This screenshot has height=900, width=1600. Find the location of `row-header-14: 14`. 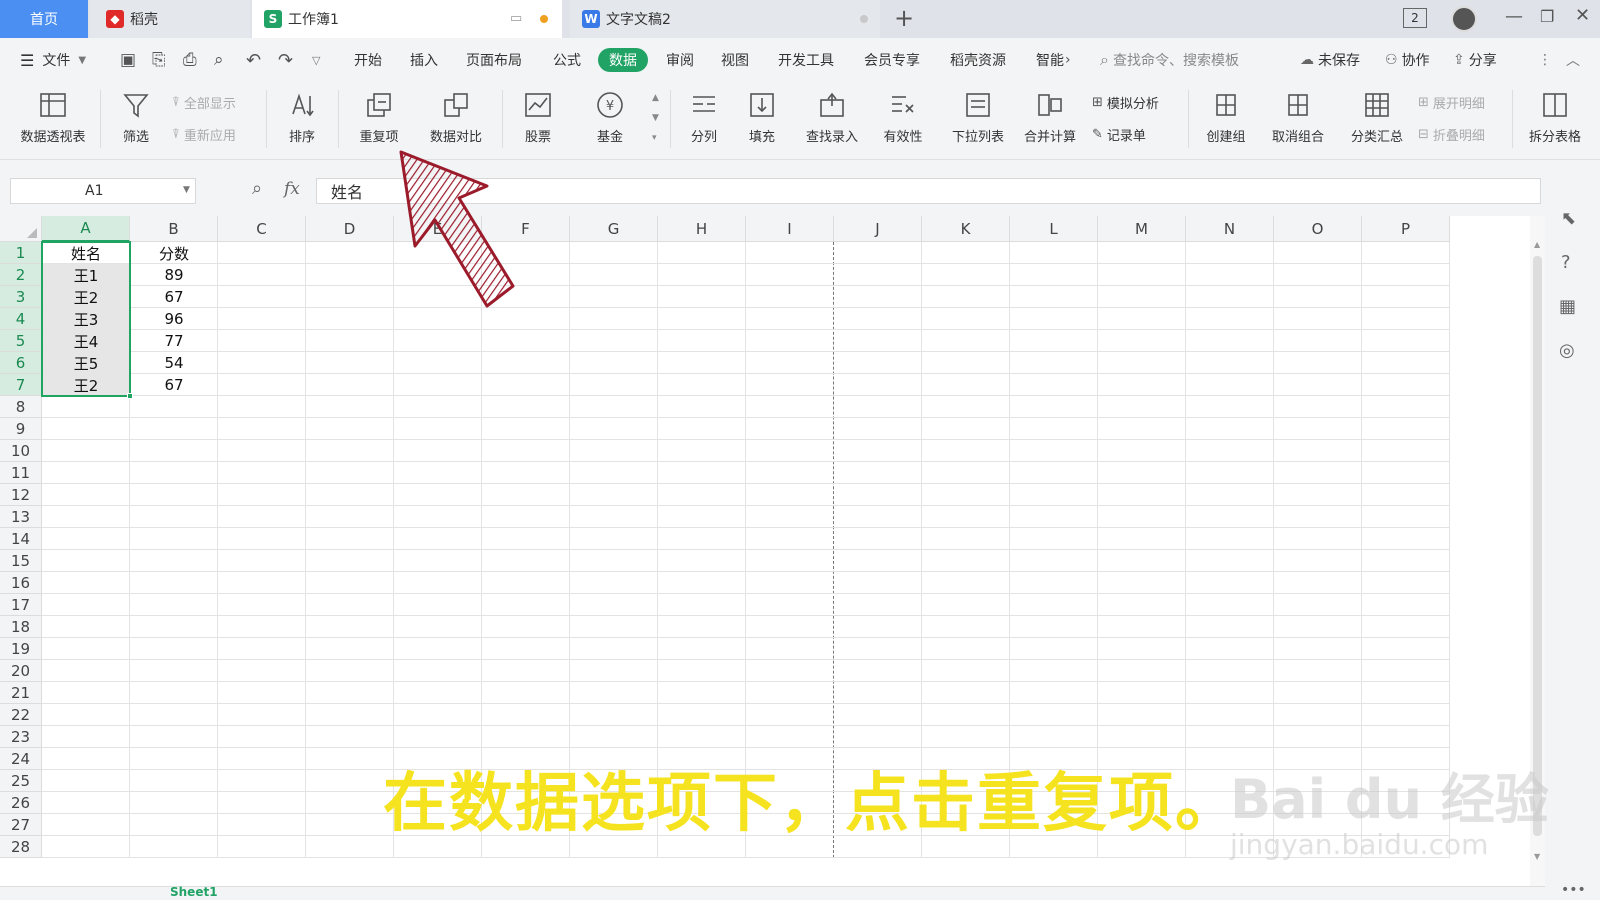

row-header-14: 14 is located at coordinates (21, 539).